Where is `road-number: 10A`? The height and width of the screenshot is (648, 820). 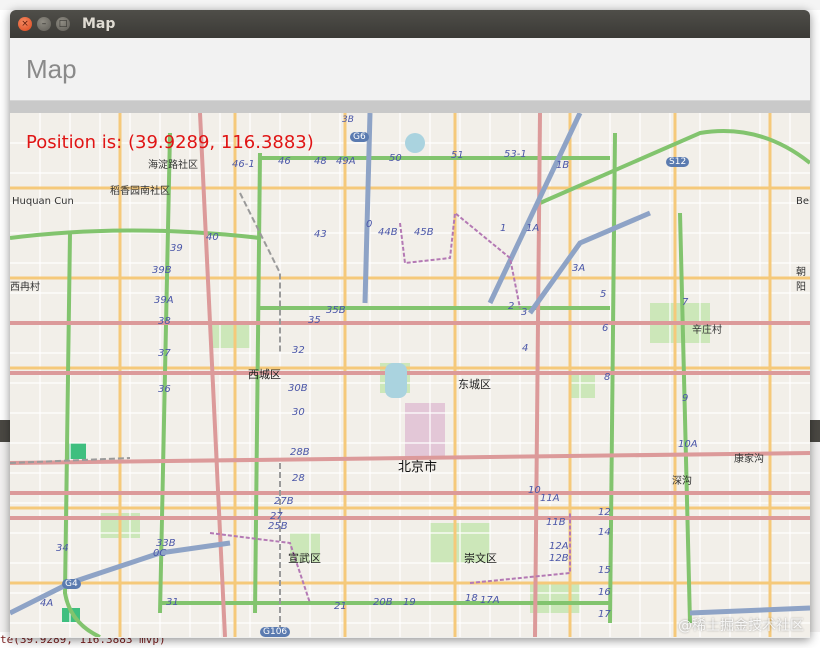 road-number: 10A is located at coordinates (688, 444).